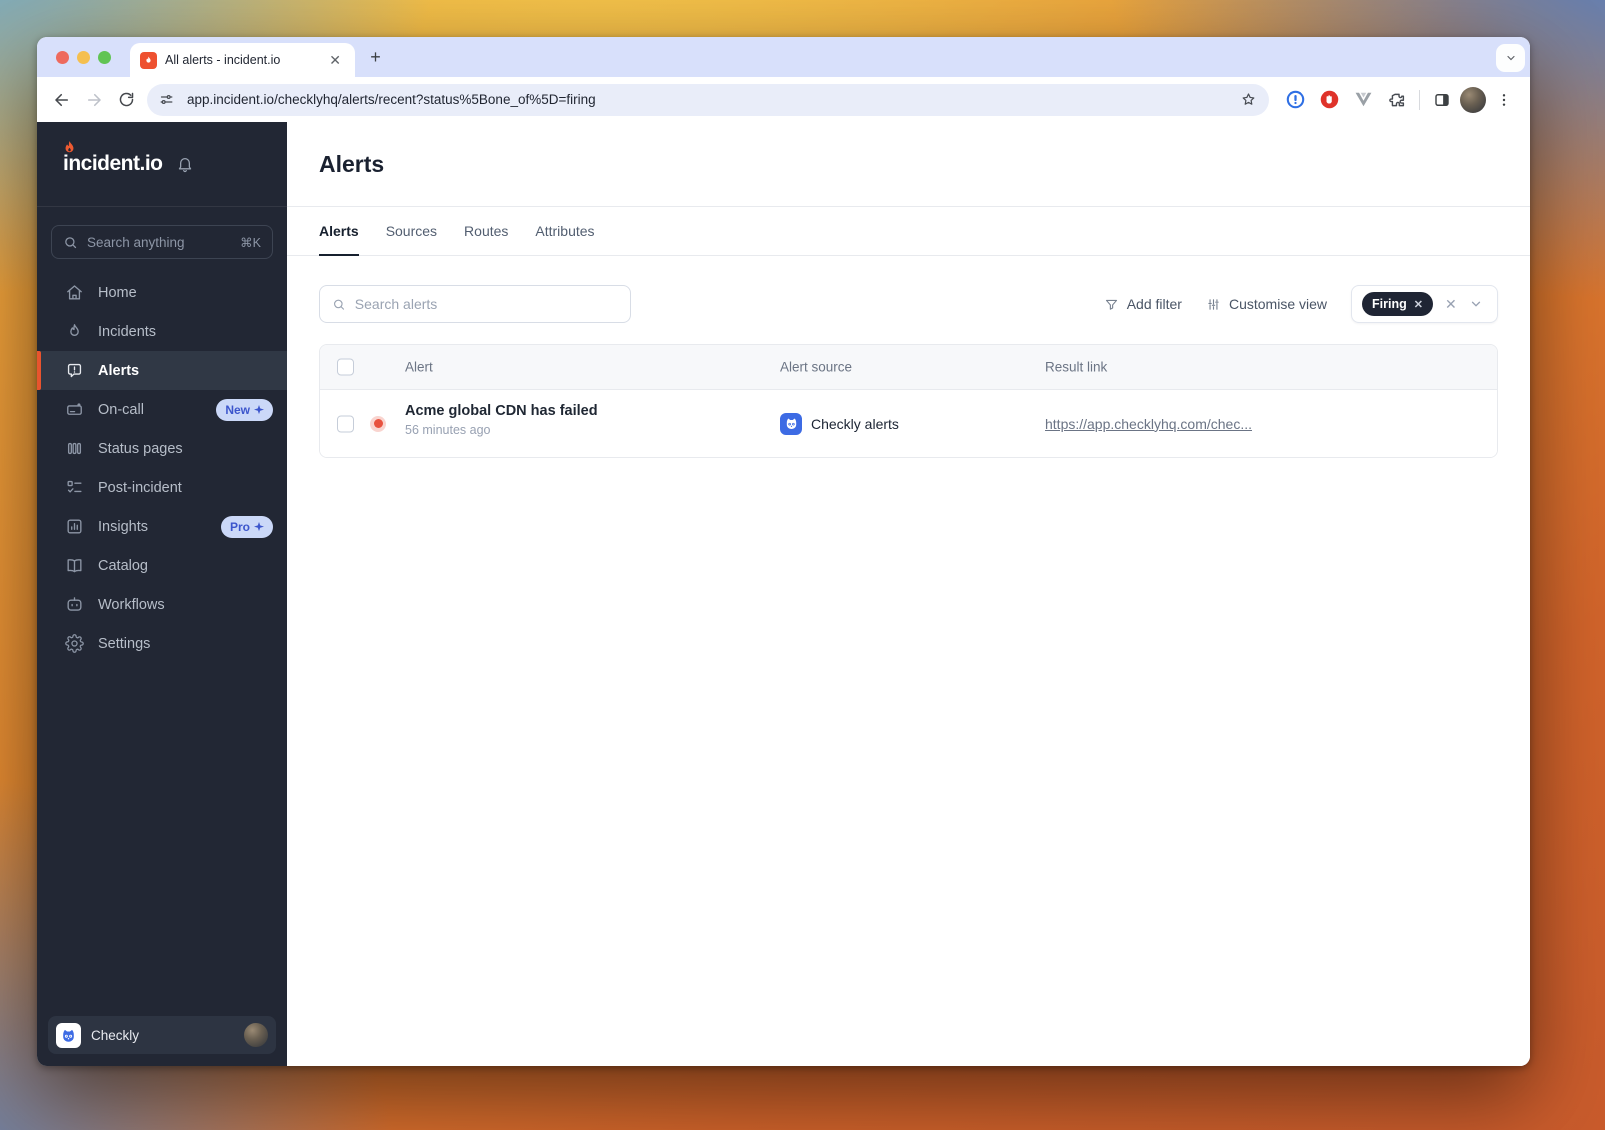  What do you see at coordinates (185, 164) in the screenshot?
I see `notifications-bell-icon` at bounding box center [185, 164].